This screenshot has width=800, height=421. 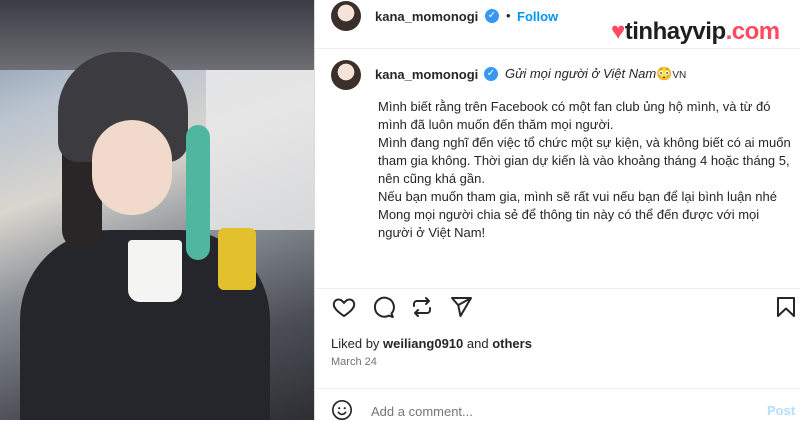 What do you see at coordinates (618, 31) in the screenshot?
I see `watermark-heart-icon: ♥` at bounding box center [618, 31].